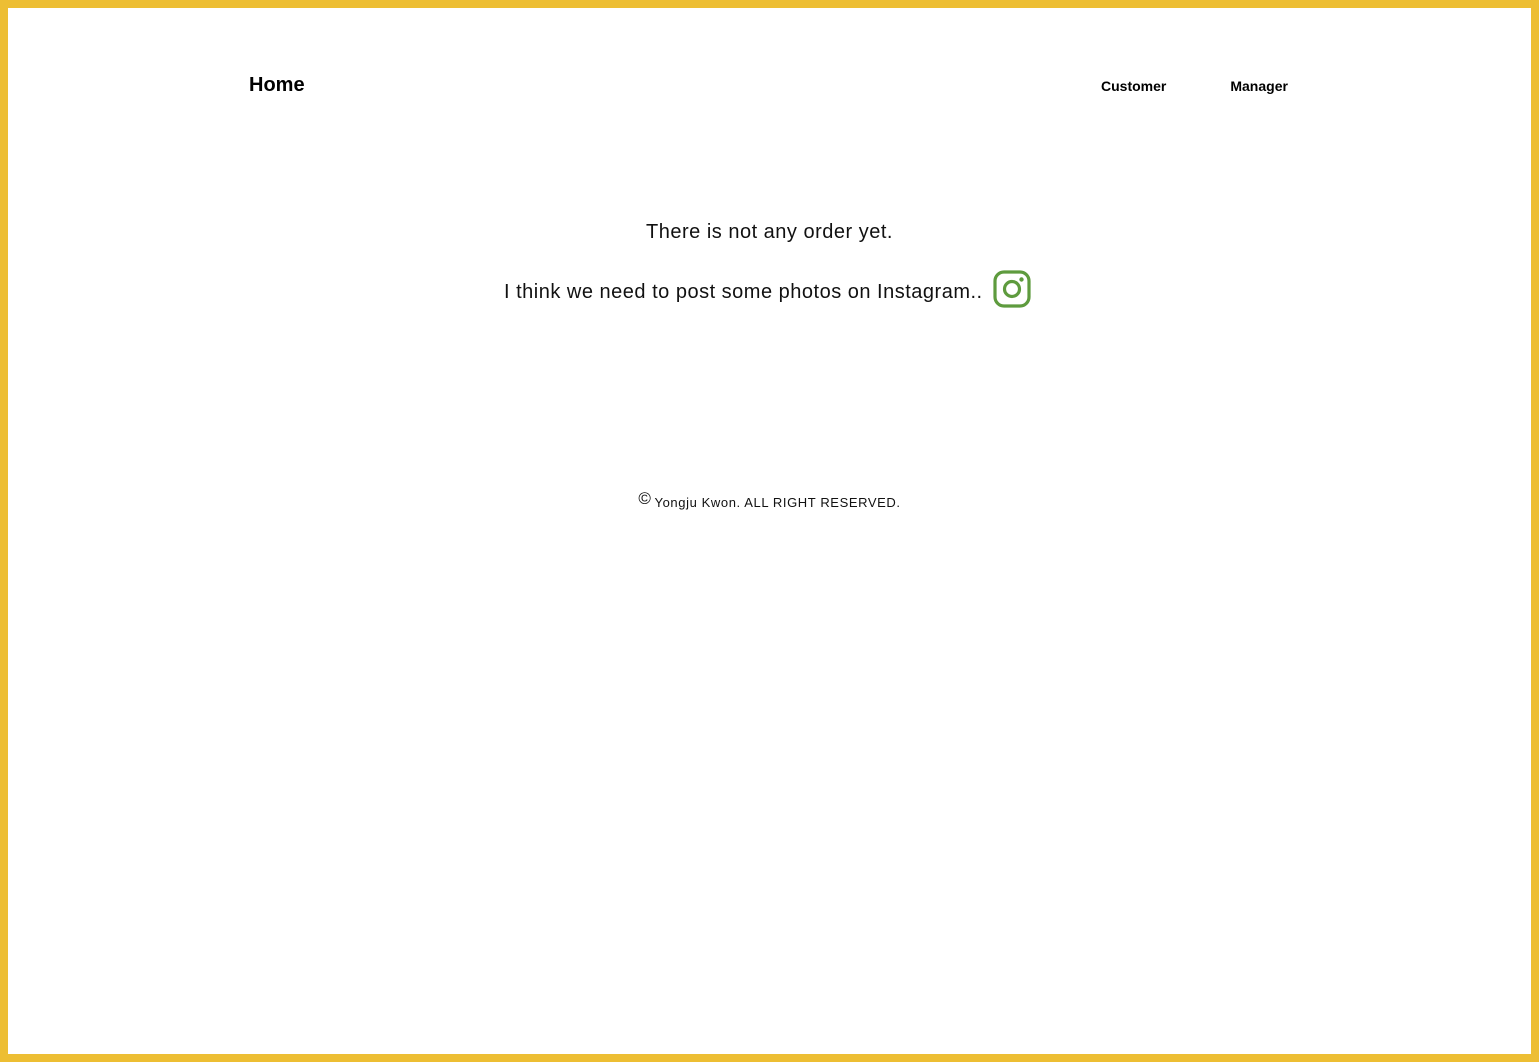 Image resolution: width=1539 pixels, height=1062 pixels. Describe the element at coordinates (1194, 86) in the screenshot. I see `top-nav: Customer Manager` at that location.